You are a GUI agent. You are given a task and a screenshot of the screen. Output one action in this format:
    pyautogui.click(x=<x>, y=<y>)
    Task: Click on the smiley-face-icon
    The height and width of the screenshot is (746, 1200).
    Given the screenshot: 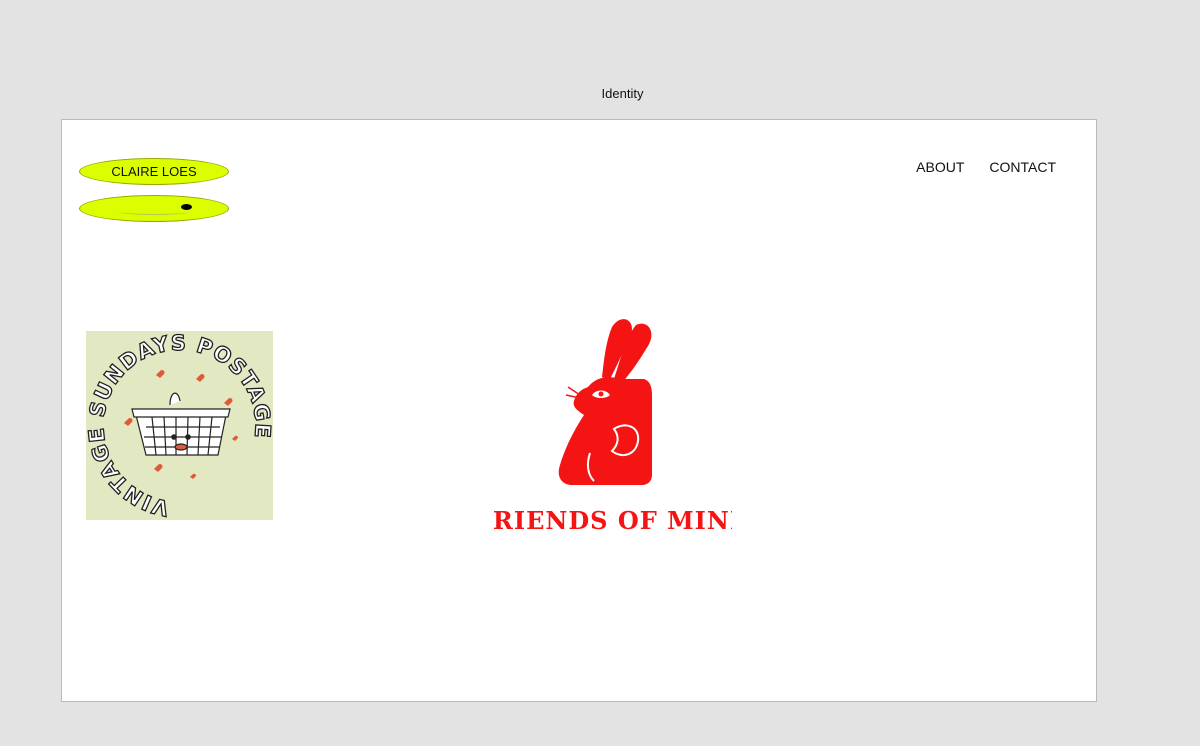 What is the action you would take?
    pyautogui.click(x=154, y=208)
    